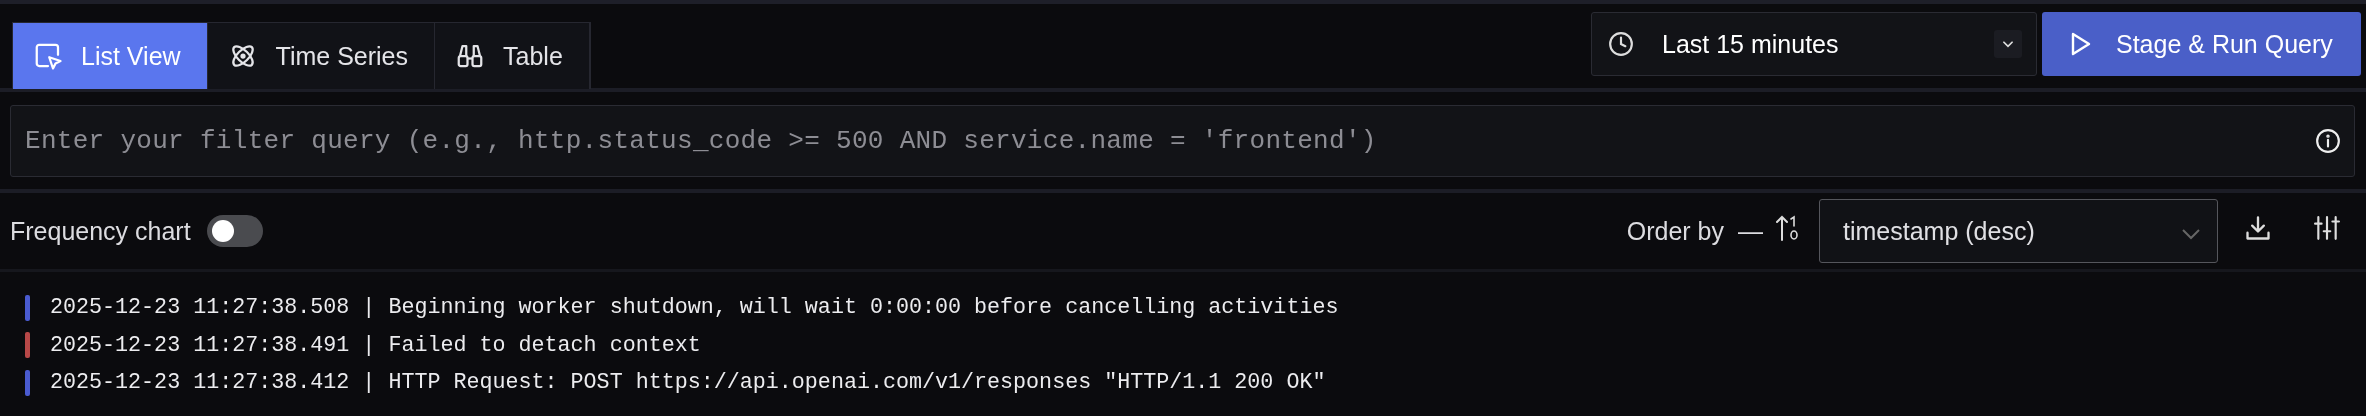 The height and width of the screenshot is (416, 2366). Describe the element at coordinates (1814, 44) in the screenshot. I see `time-range-select: Last 15 minutes` at that location.